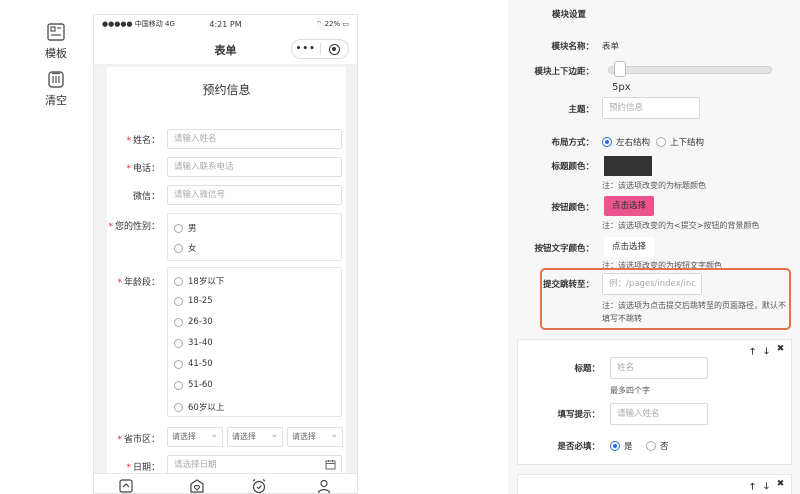  Describe the element at coordinates (197, 485) in the screenshot. I see `tab-heart-icon` at that location.